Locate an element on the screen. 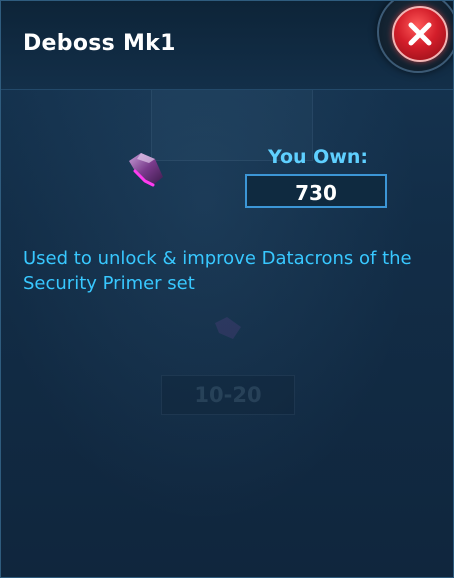 The height and width of the screenshot is (578, 454). background-level-range: 10-20 is located at coordinates (228, 395).